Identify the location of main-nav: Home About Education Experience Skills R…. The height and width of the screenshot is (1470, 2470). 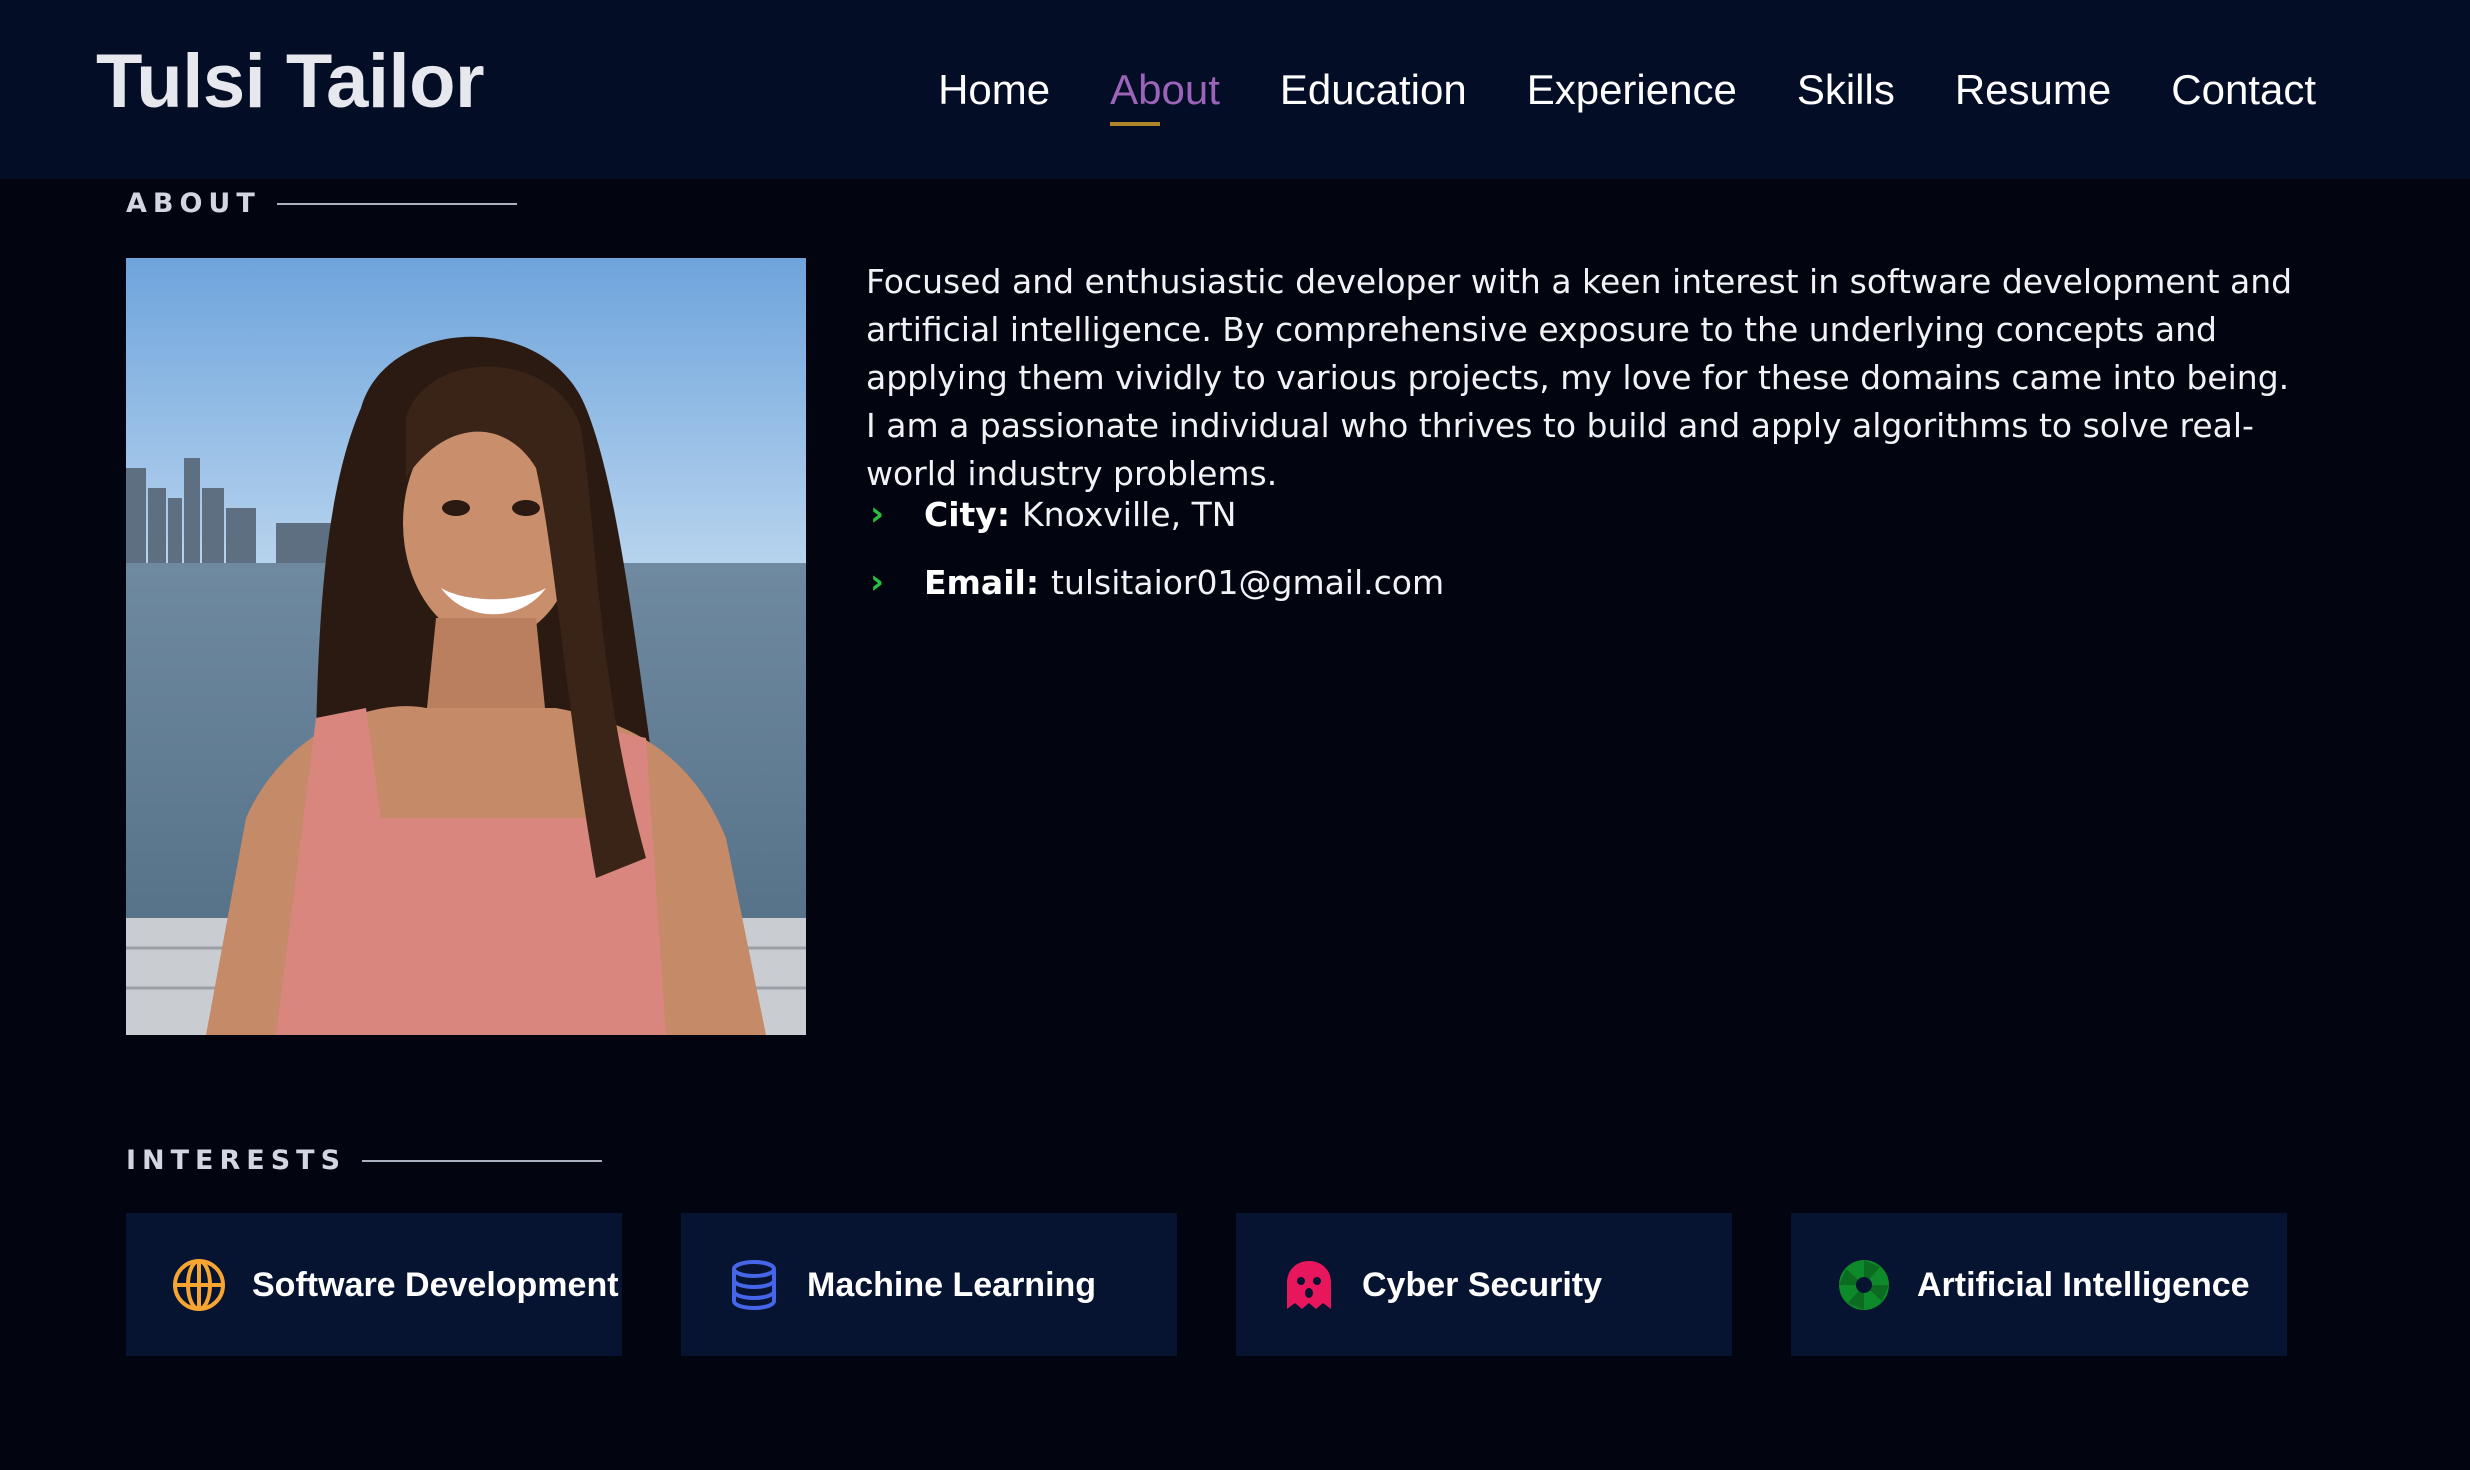
(1627, 93).